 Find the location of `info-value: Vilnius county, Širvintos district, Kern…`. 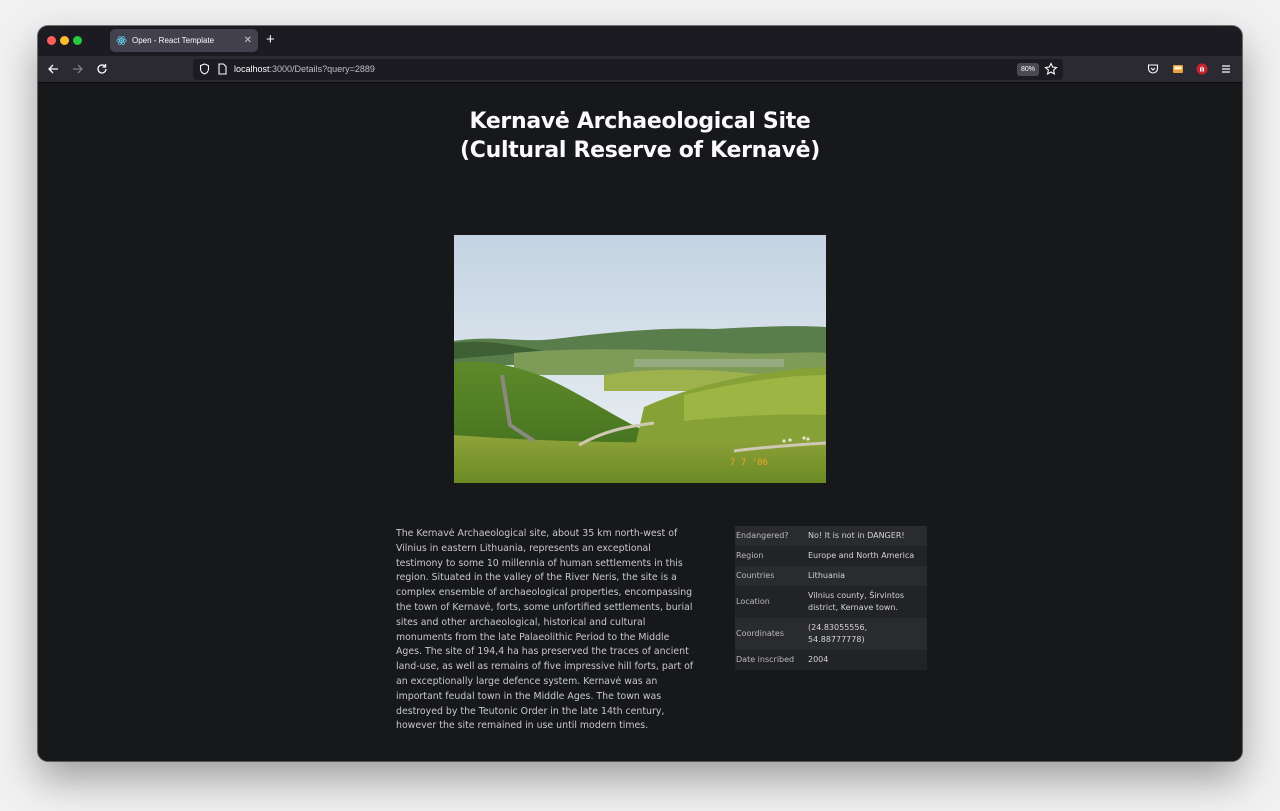

info-value: Vilnius county, Širvintos district, Kern… is located at coordinates (856, 601).